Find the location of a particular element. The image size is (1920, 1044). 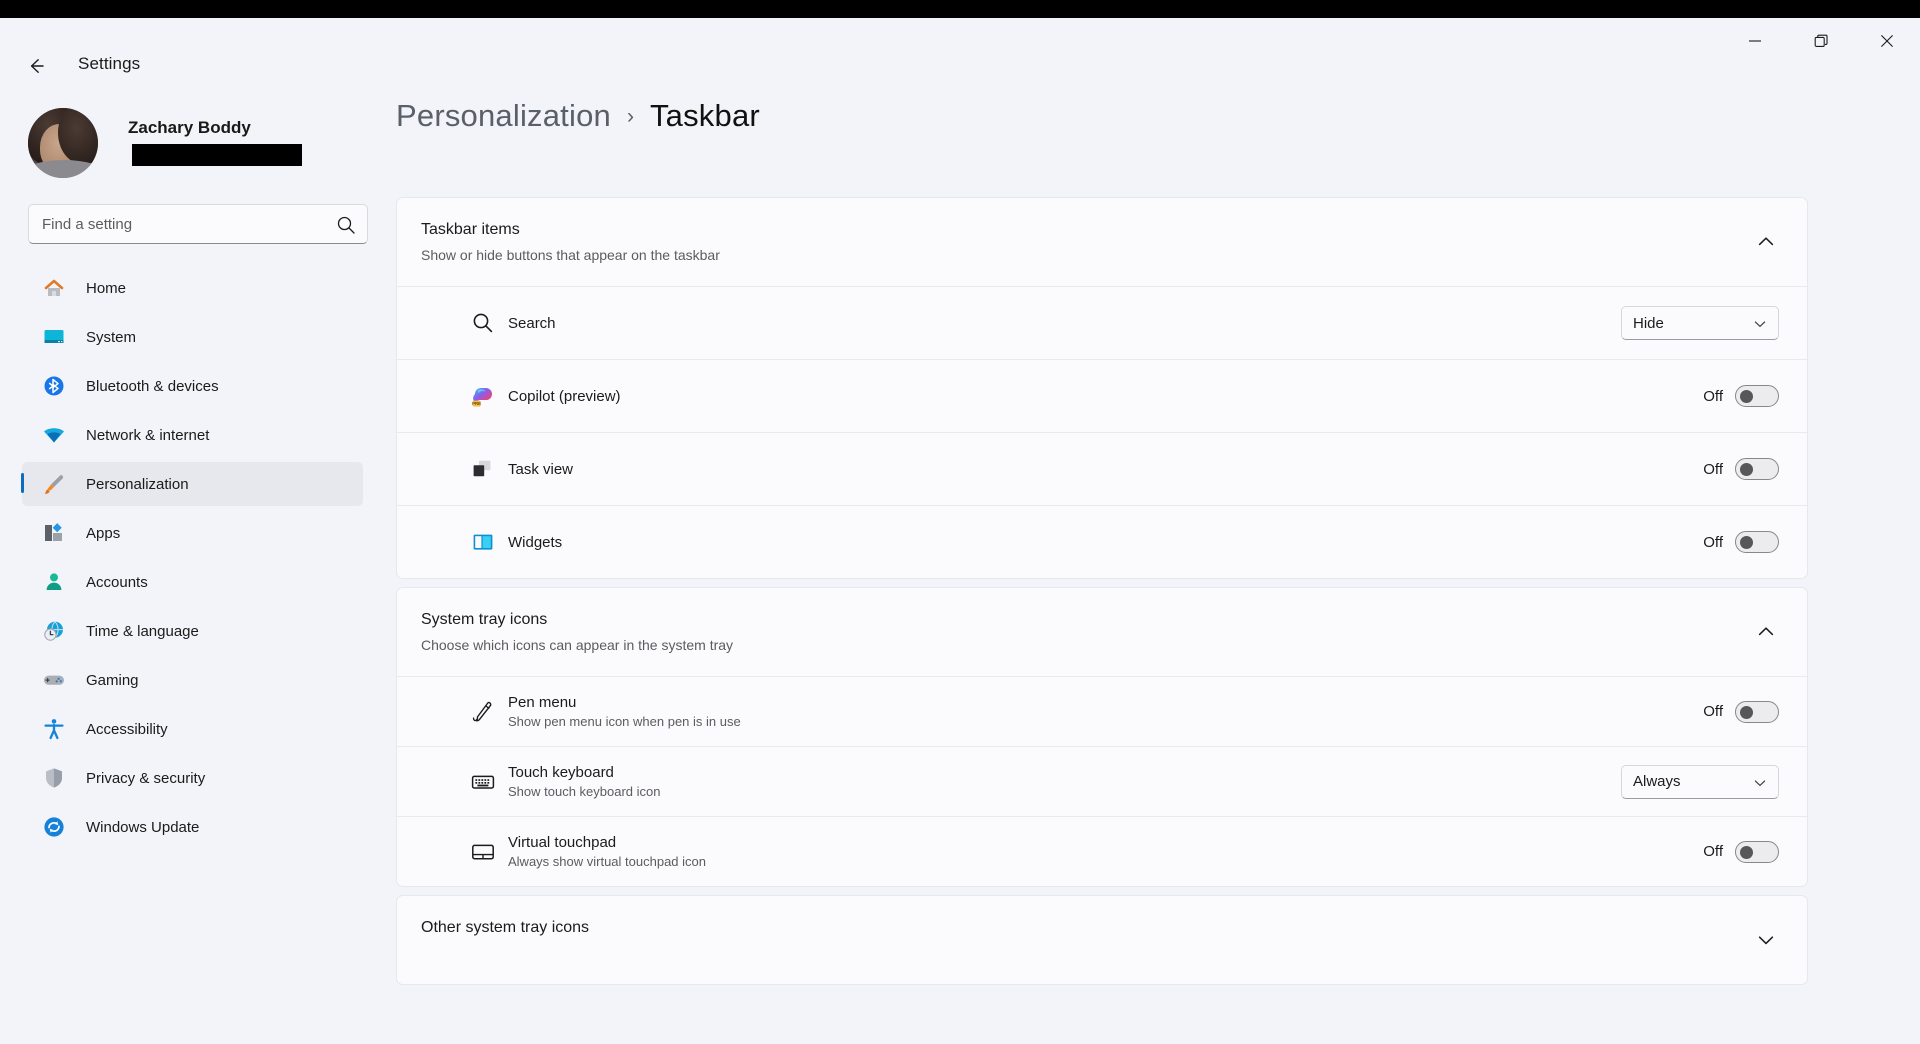

widgets-icon is located at coordinates (483, 542).